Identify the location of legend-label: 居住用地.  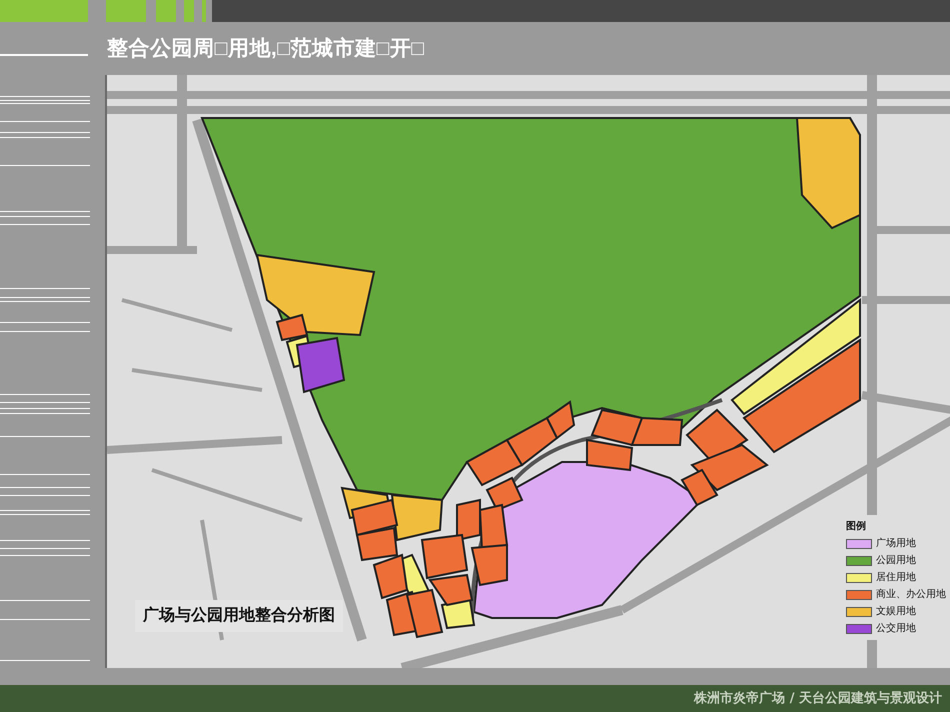
(896, 577).